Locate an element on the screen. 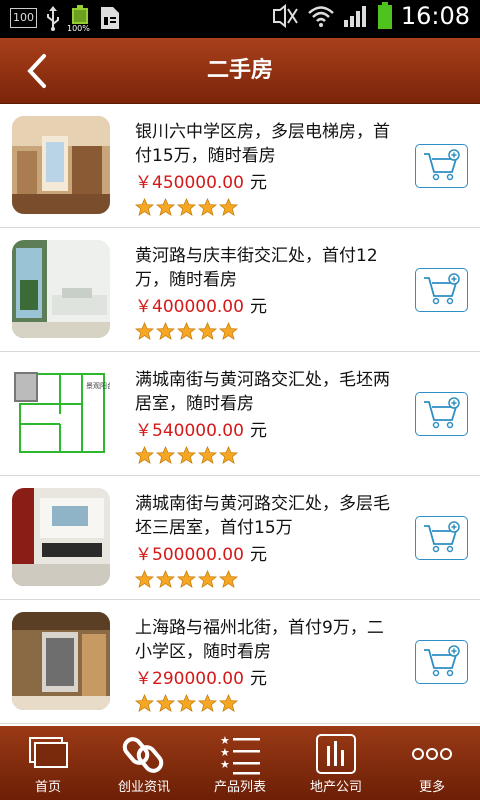 The width and height of the screenshot is (480, 800). listing-title: 满城南街与黄河路交汇处，毛坯两居室，随时看房 is located at coordinates (262, 392).